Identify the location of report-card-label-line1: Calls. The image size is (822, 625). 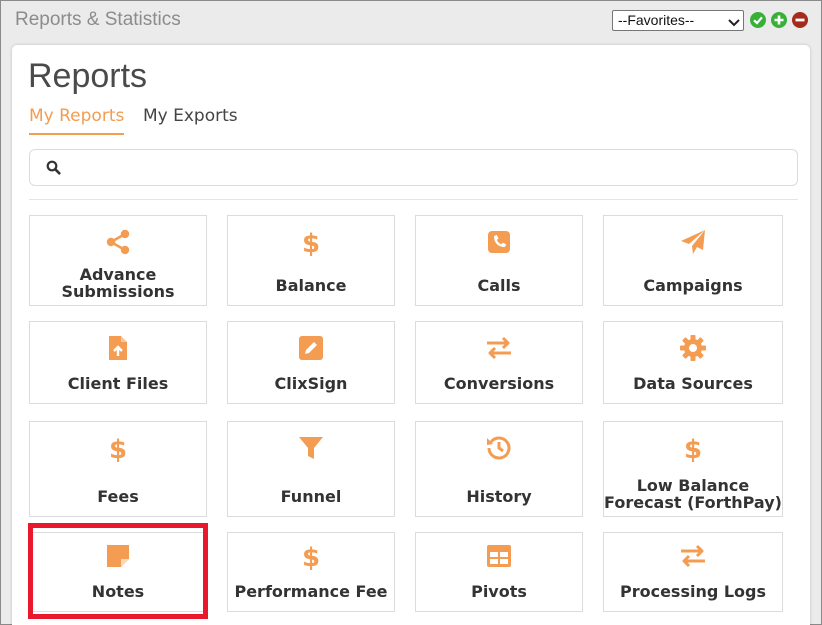
(499, 285).